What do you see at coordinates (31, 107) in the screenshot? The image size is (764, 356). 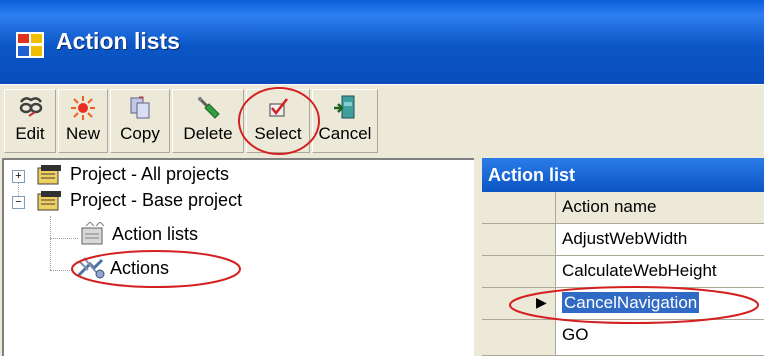 I see `edit-icon` at bounding box center [31, 107].